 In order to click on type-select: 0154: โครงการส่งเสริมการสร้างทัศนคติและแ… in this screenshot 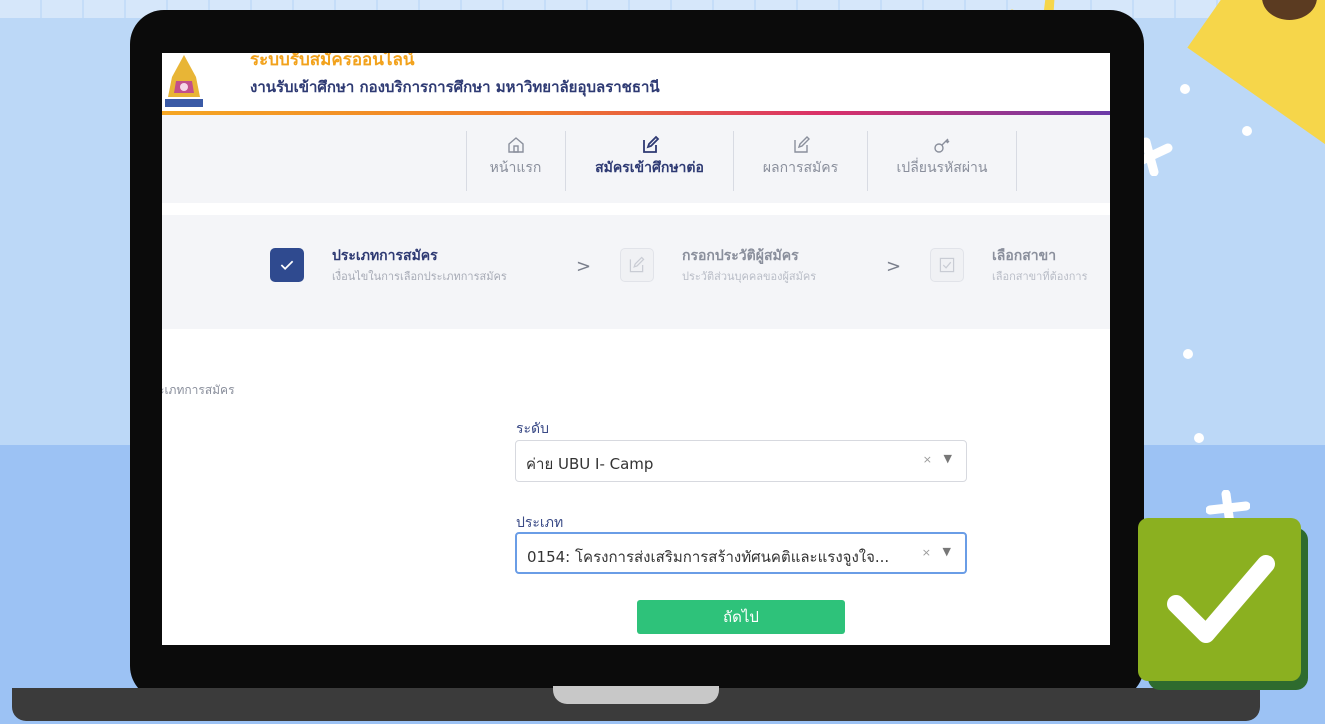, I will do `click(741, 553)`.